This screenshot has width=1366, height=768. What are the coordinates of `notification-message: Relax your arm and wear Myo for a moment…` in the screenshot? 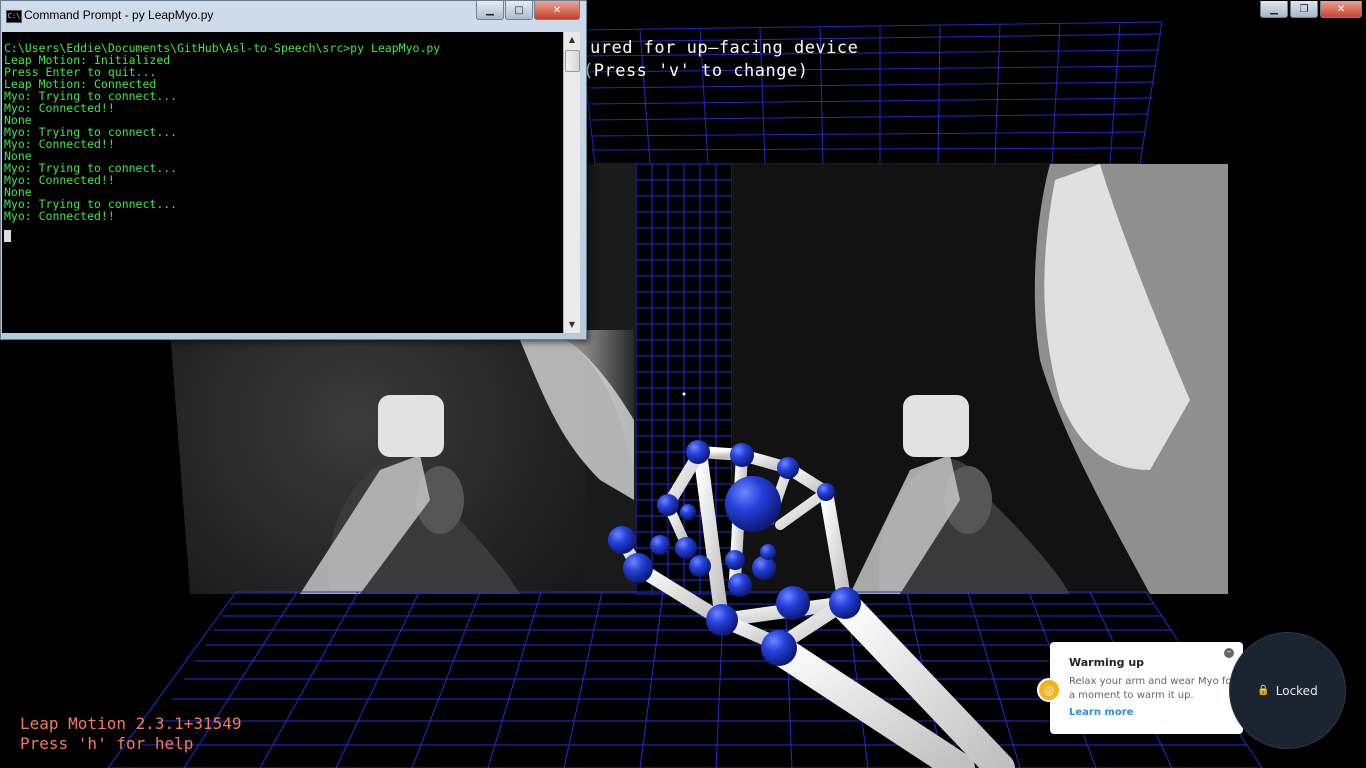 It's located at (1152, 688).